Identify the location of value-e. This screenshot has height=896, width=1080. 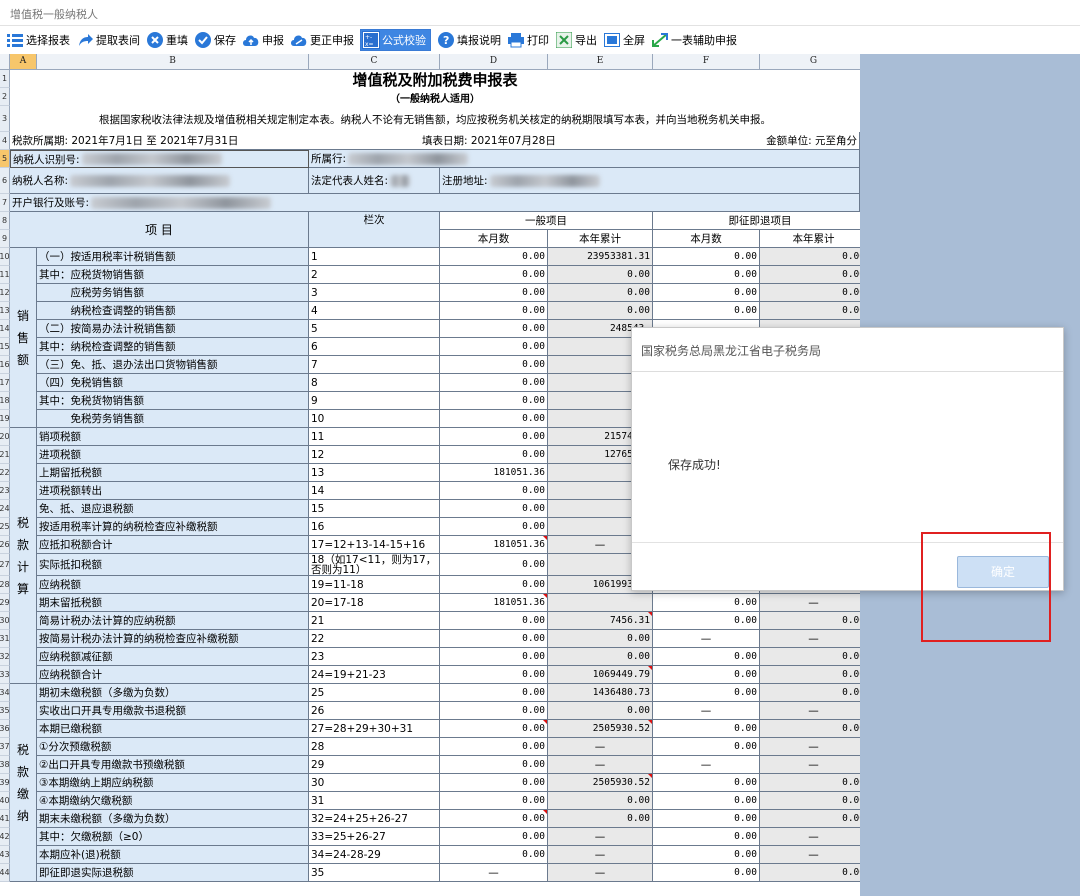
(600, 603).